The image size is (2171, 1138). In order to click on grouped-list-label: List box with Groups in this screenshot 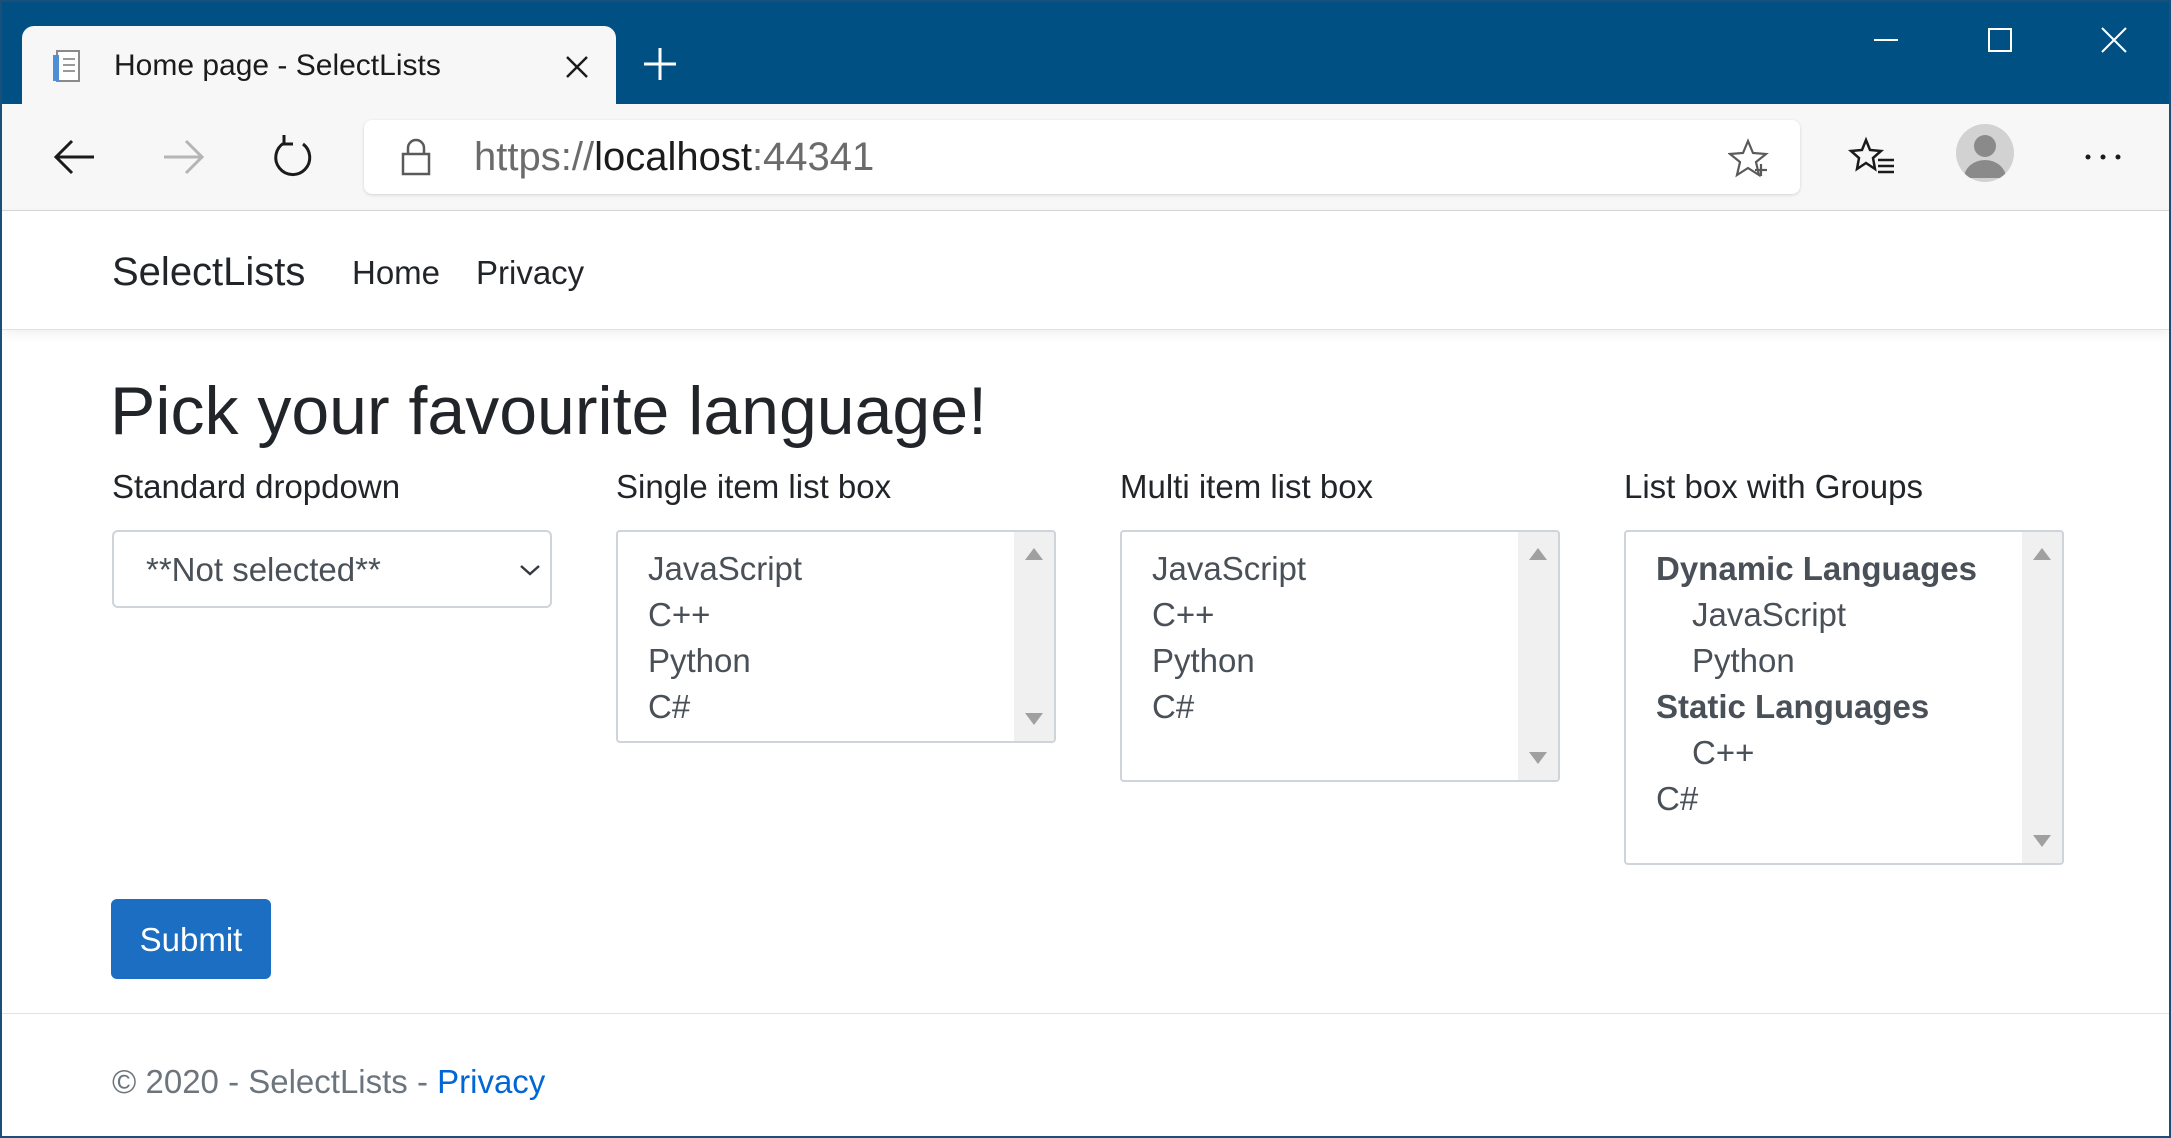, I will do `click(1773, 486)`.